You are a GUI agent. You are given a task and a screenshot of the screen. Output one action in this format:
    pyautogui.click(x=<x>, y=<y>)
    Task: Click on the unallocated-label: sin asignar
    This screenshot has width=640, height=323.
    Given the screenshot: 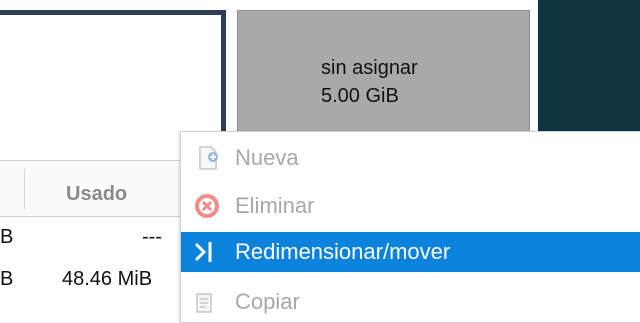 What is the action you would take?
    pyautogui.click(x=369, y=68)
    